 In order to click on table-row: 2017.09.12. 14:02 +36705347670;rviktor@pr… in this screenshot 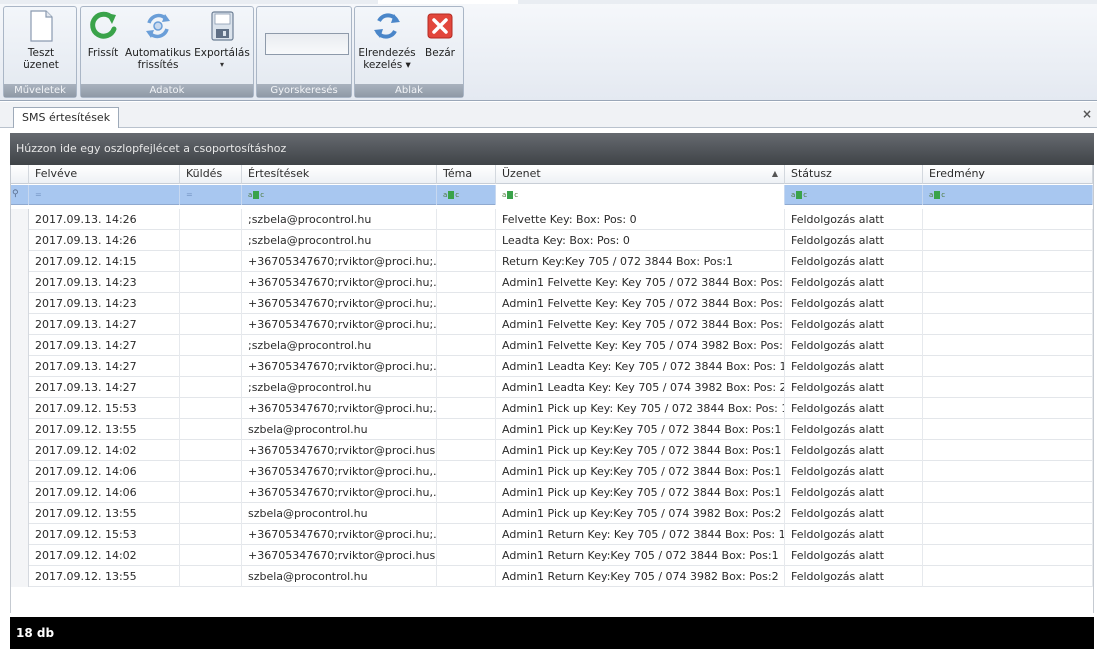, I will do `click(552, 450)`.